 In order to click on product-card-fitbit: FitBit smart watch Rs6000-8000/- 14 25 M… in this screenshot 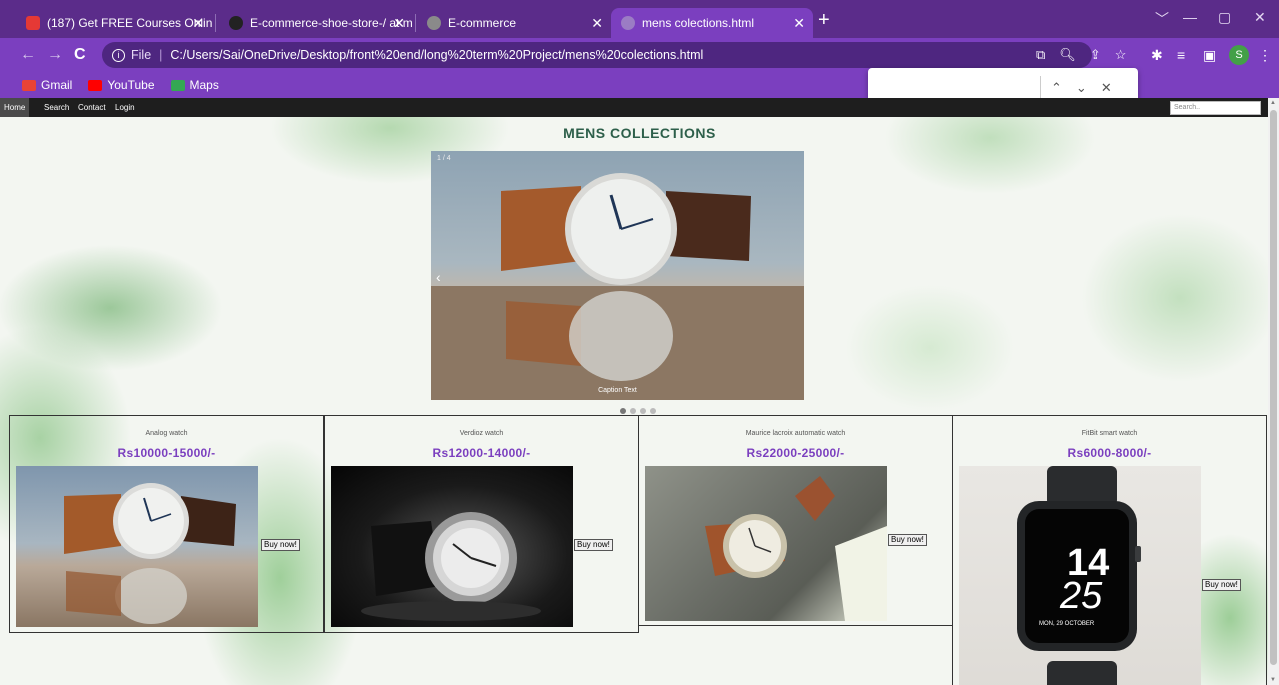, I will do `click(1109, 550)`.